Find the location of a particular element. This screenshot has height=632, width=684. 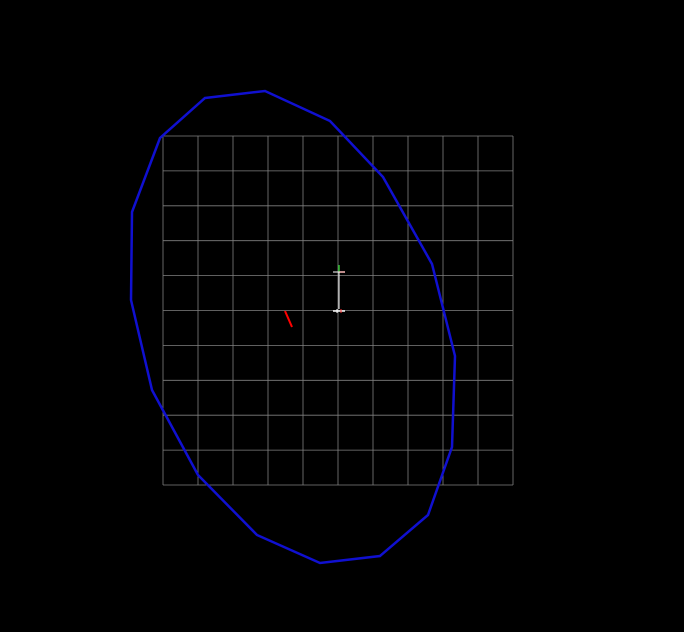

axis-gizmo is located at coordinates (339, 287).